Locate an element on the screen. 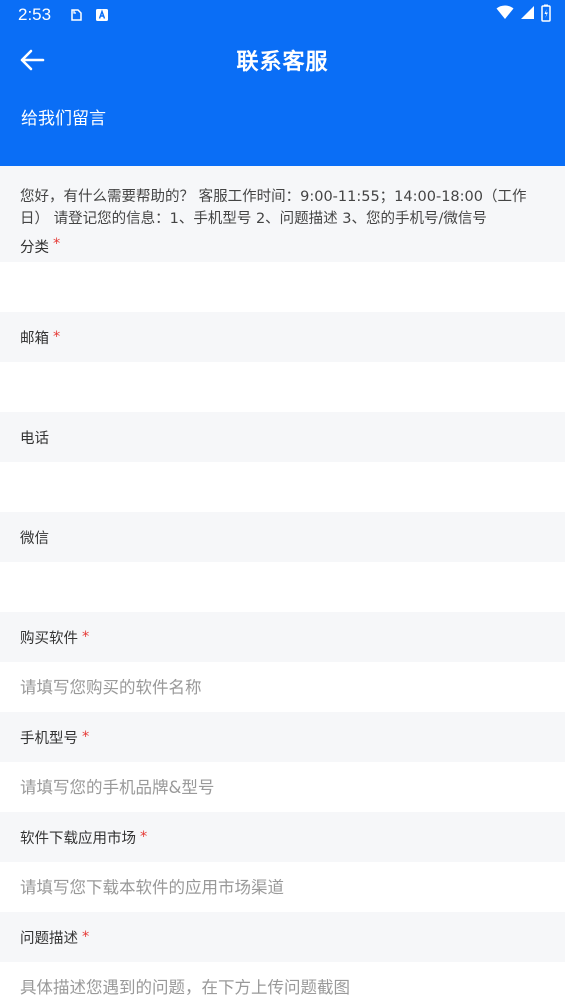 This screenshot has width=565, height=1004. field-category: 分类 * is located at coordinates (282, 271).